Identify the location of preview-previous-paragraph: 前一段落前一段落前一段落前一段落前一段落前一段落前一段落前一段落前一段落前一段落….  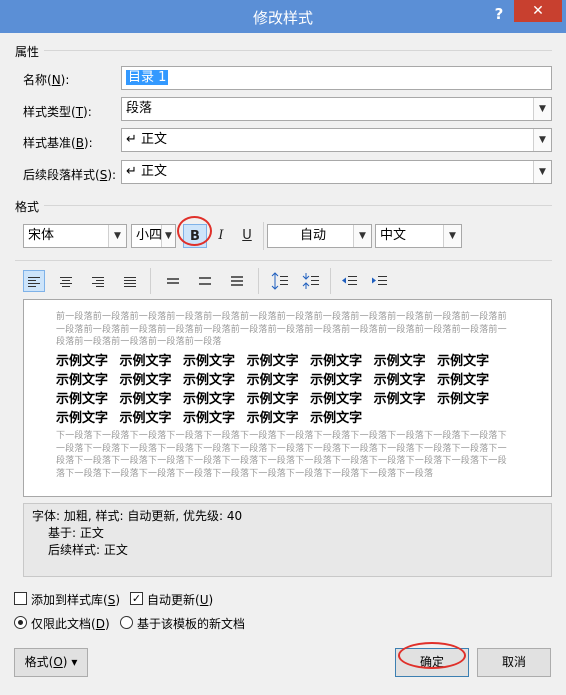
(281, 329).